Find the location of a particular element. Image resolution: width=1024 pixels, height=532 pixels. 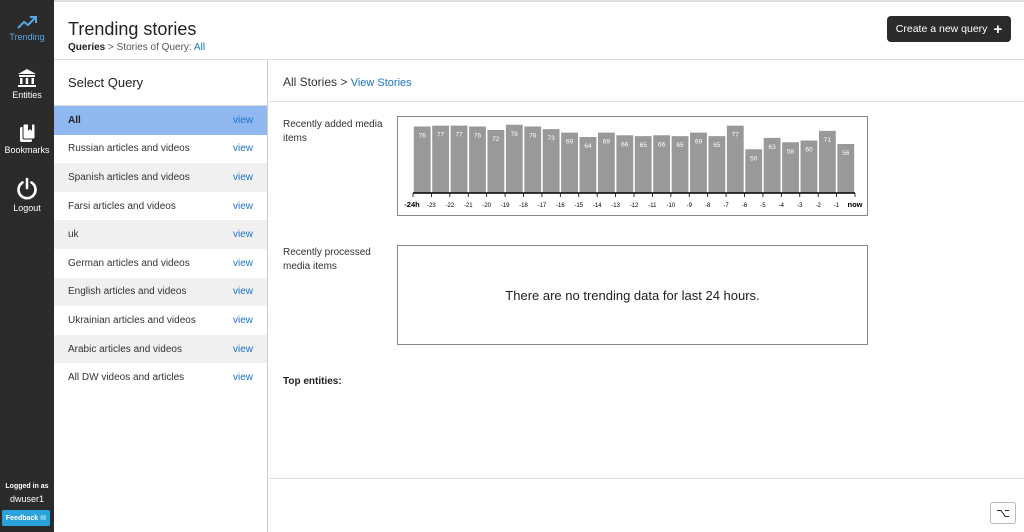

chart-tick-label: -18 is located at coordinates (523, 206).